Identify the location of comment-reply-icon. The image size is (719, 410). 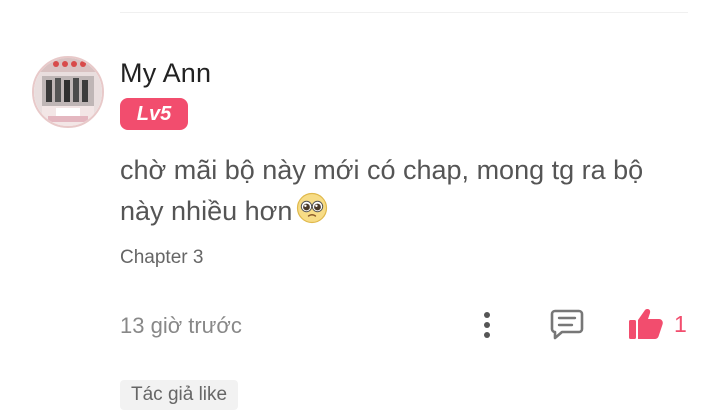
(567, 324).